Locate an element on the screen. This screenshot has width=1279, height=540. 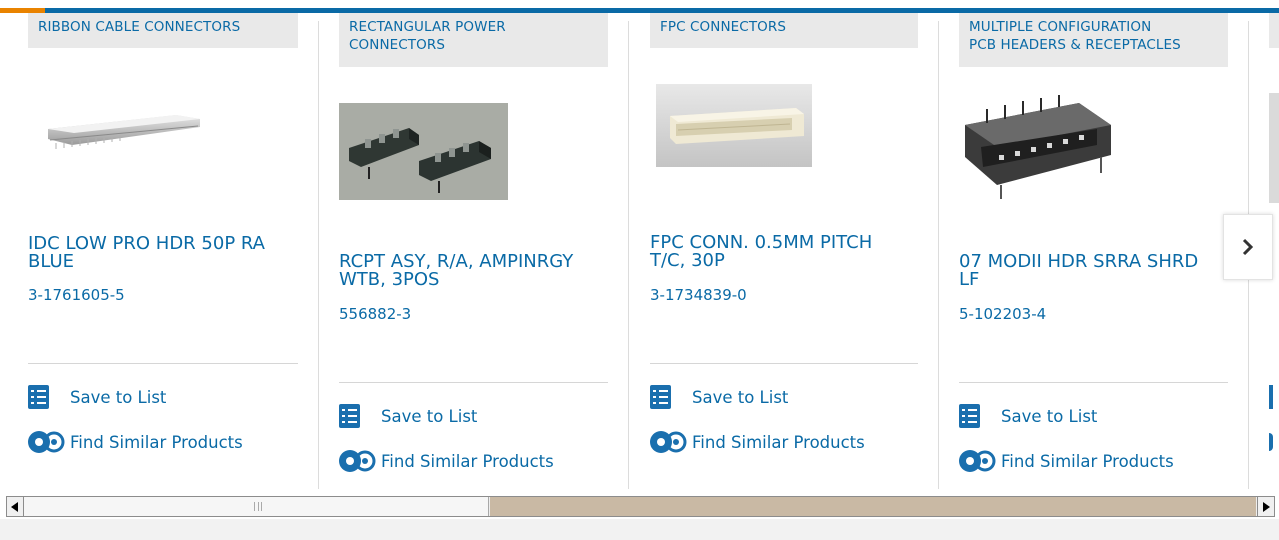
product-image-partial is located at coordinates (1274, 148).